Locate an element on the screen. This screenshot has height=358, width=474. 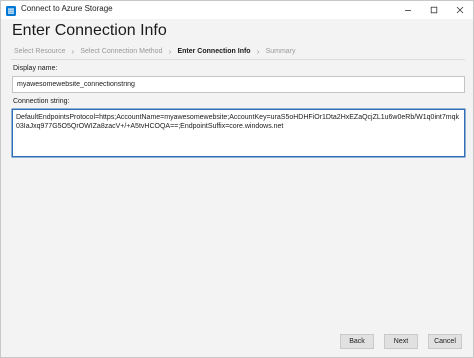
next-button: Next is located at coordinates (401, 341).